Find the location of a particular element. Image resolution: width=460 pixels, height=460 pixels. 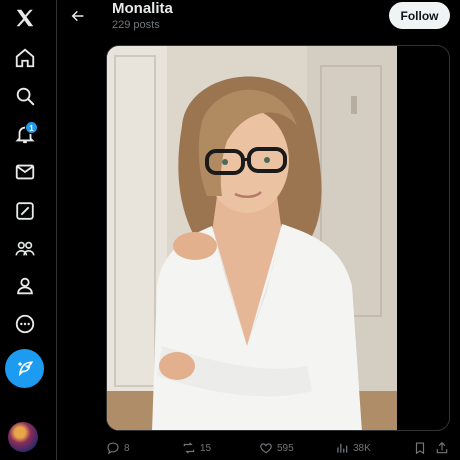

reply-button: 8 is located at coordinates (118, 448).